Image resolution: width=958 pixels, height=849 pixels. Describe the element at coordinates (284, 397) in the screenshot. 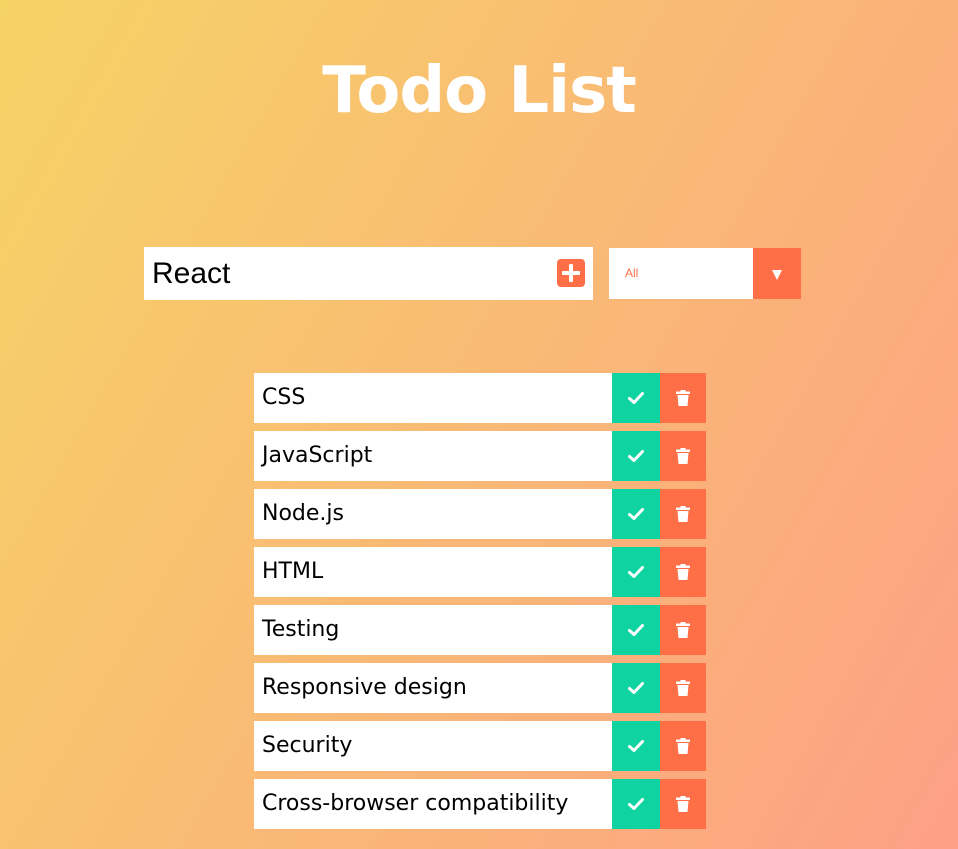

I see `todo-item-text: CSS` at that location.